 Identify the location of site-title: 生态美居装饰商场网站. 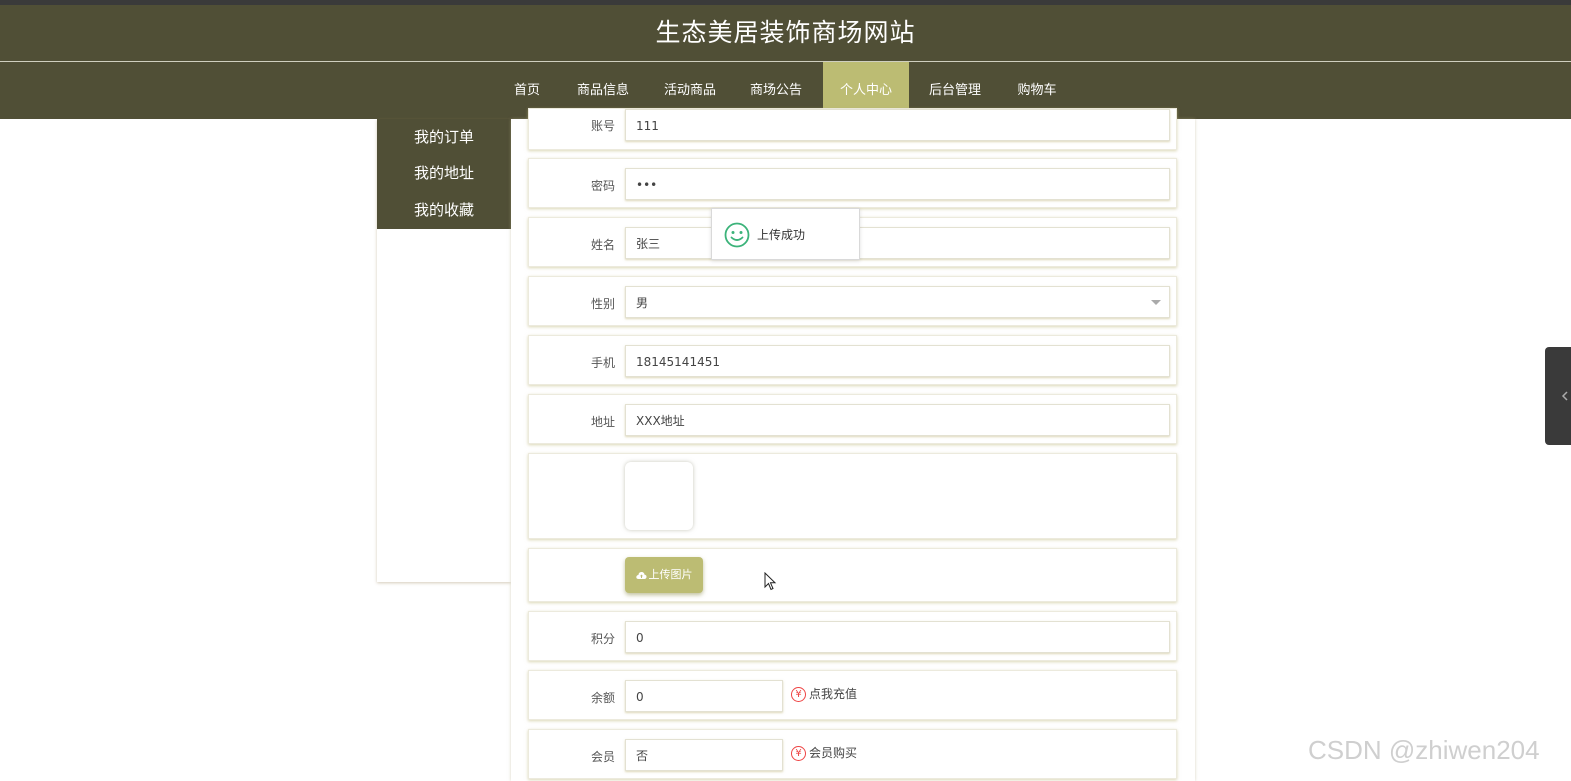
(785, 32).